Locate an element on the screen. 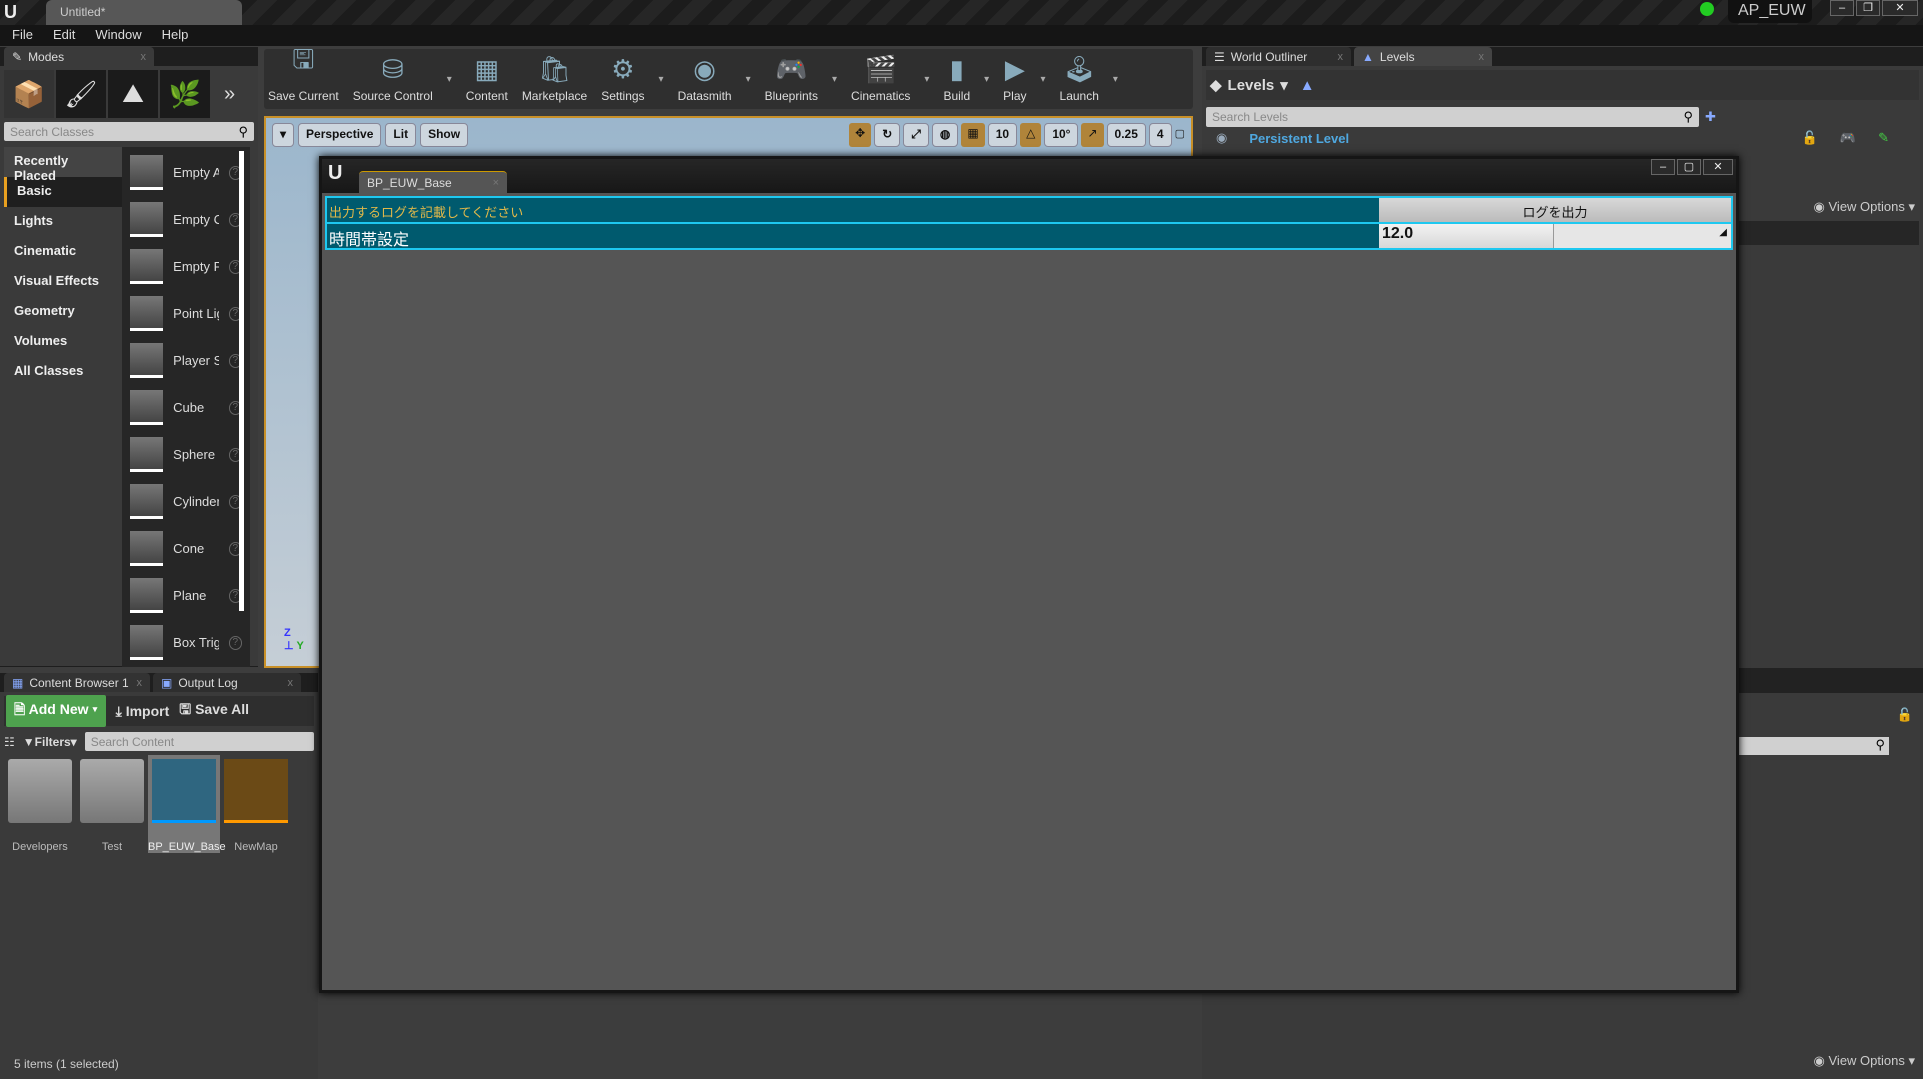  asset-bp-euw-base: BP_EUW_Base is located at coordinates (187, 804).